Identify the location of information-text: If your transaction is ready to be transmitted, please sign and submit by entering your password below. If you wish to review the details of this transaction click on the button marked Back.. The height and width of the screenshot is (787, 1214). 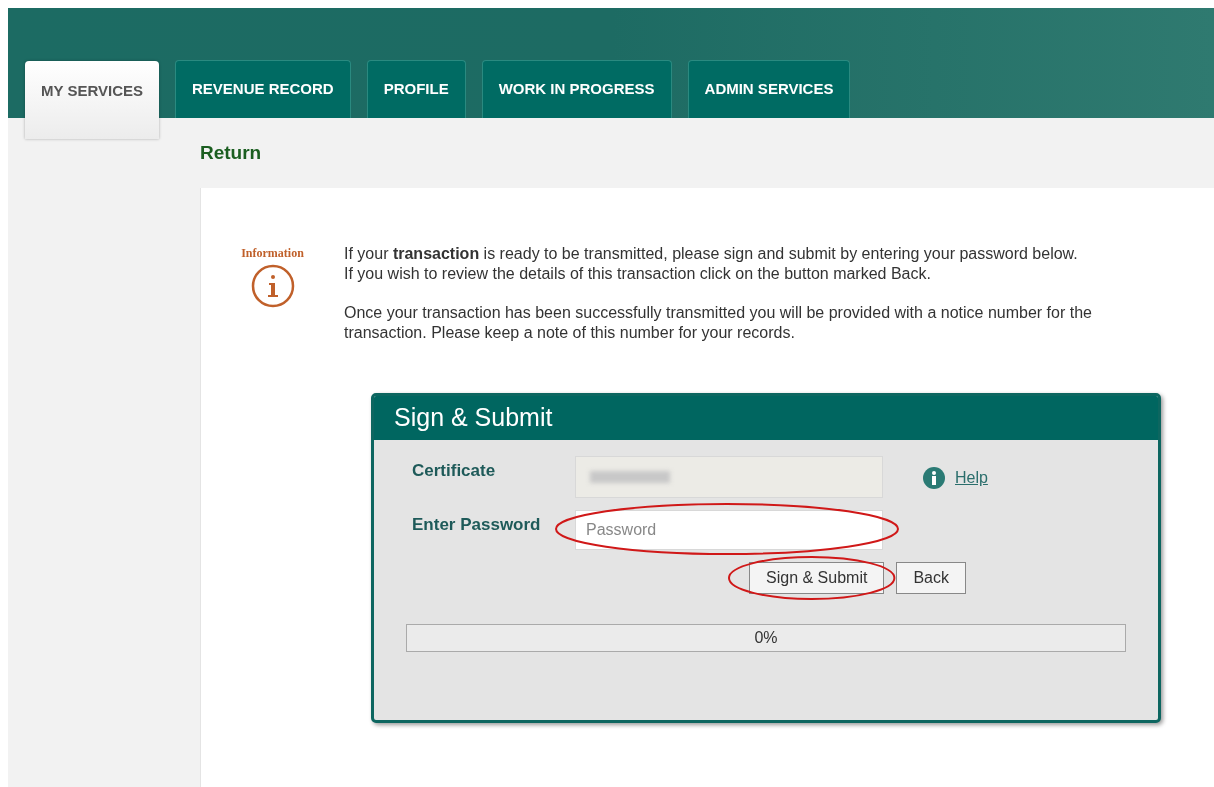
(711, 264).